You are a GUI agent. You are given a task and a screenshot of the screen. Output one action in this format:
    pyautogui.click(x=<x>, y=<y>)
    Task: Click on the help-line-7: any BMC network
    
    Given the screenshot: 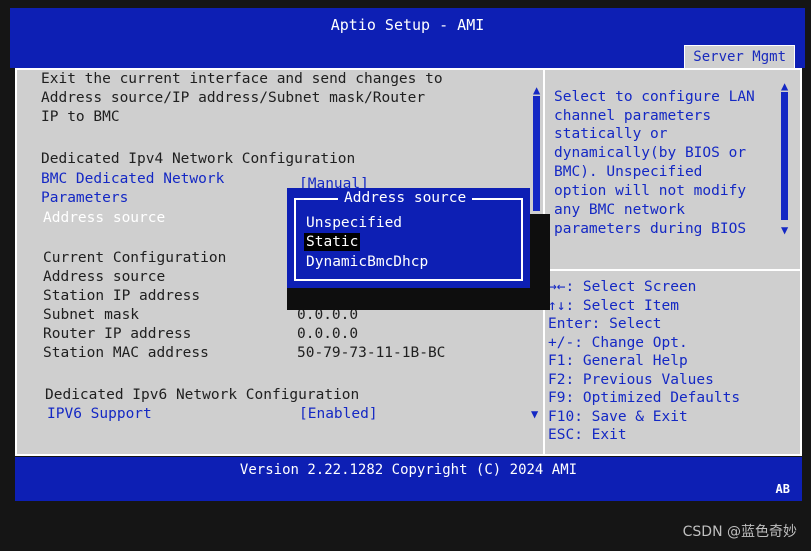 What is the action you would take?
    pyautogui.click(x=619, y=210)
    